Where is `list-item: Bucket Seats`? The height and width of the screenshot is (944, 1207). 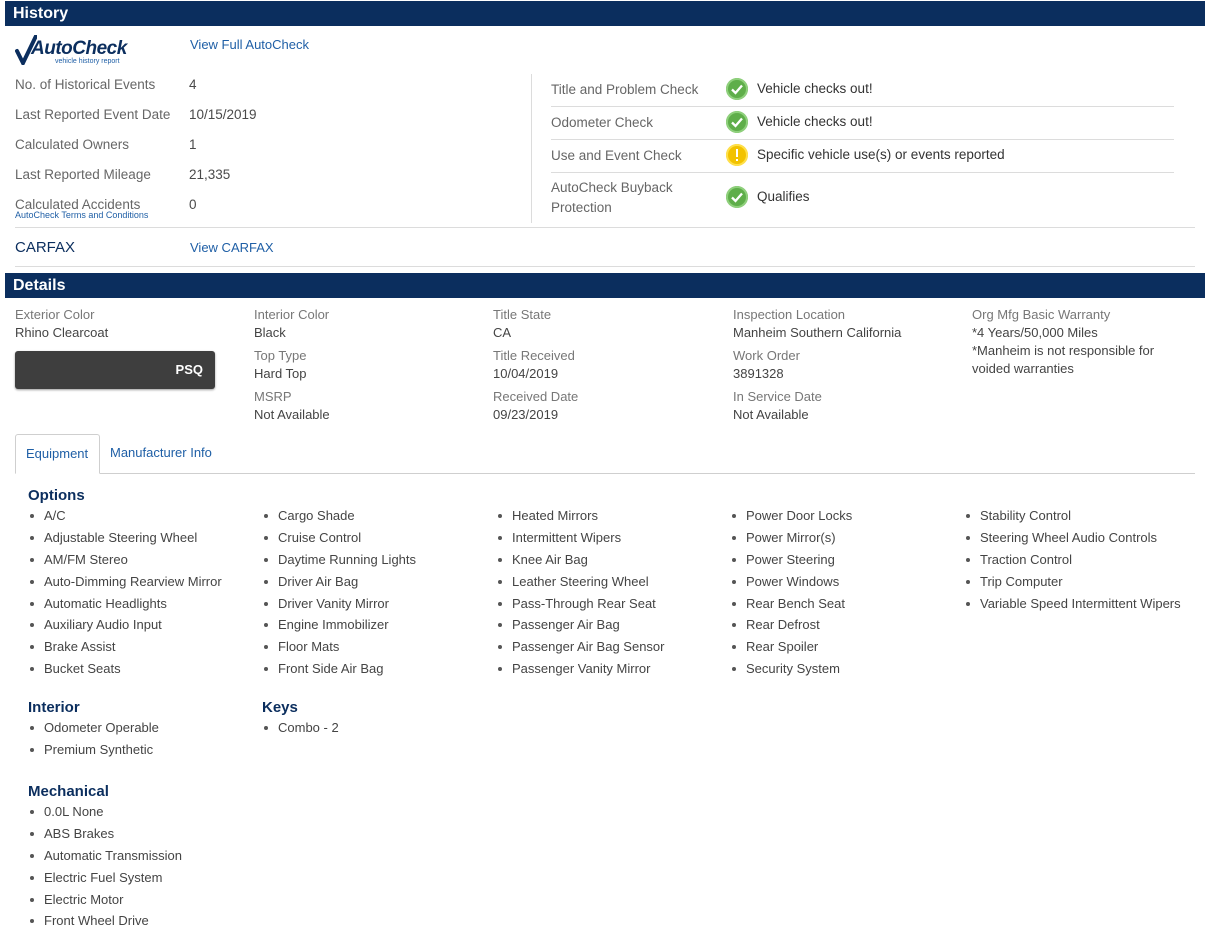 list-item: Bucket Seats is located at coordinates (125, 669).